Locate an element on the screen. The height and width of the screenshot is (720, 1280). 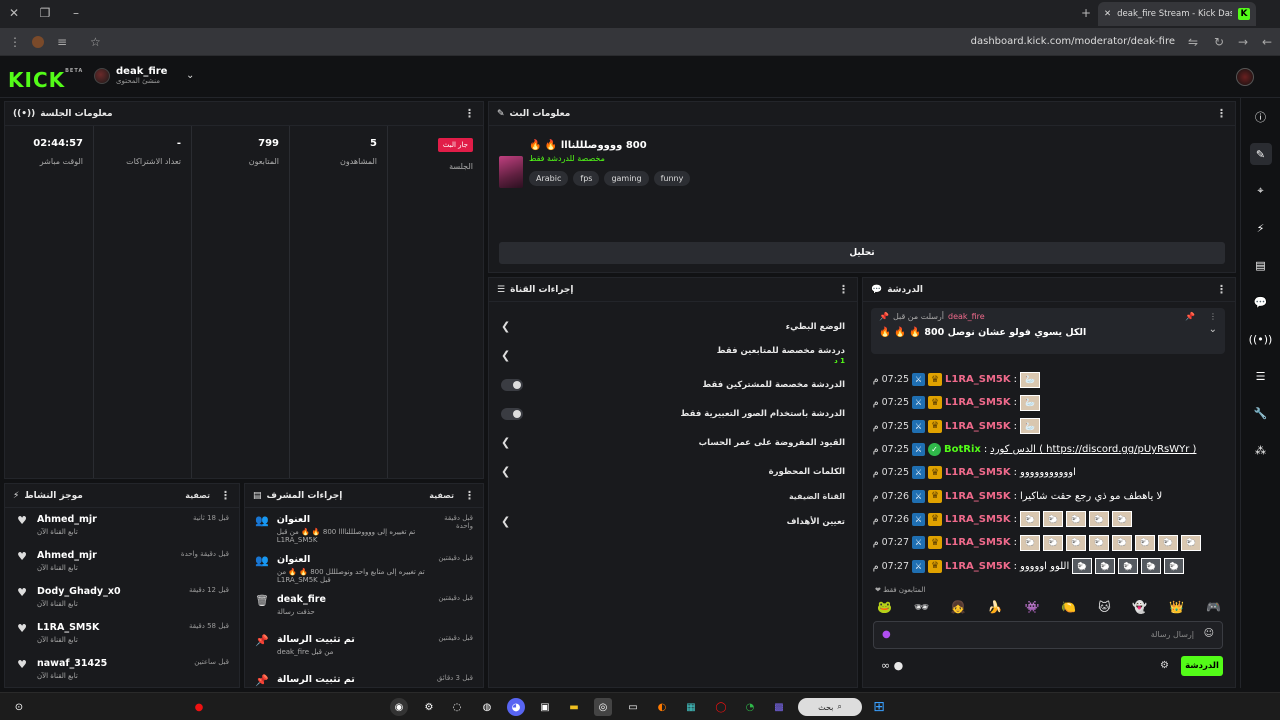
clear-activity-button: تصفية is located at coordinates (197, 495).